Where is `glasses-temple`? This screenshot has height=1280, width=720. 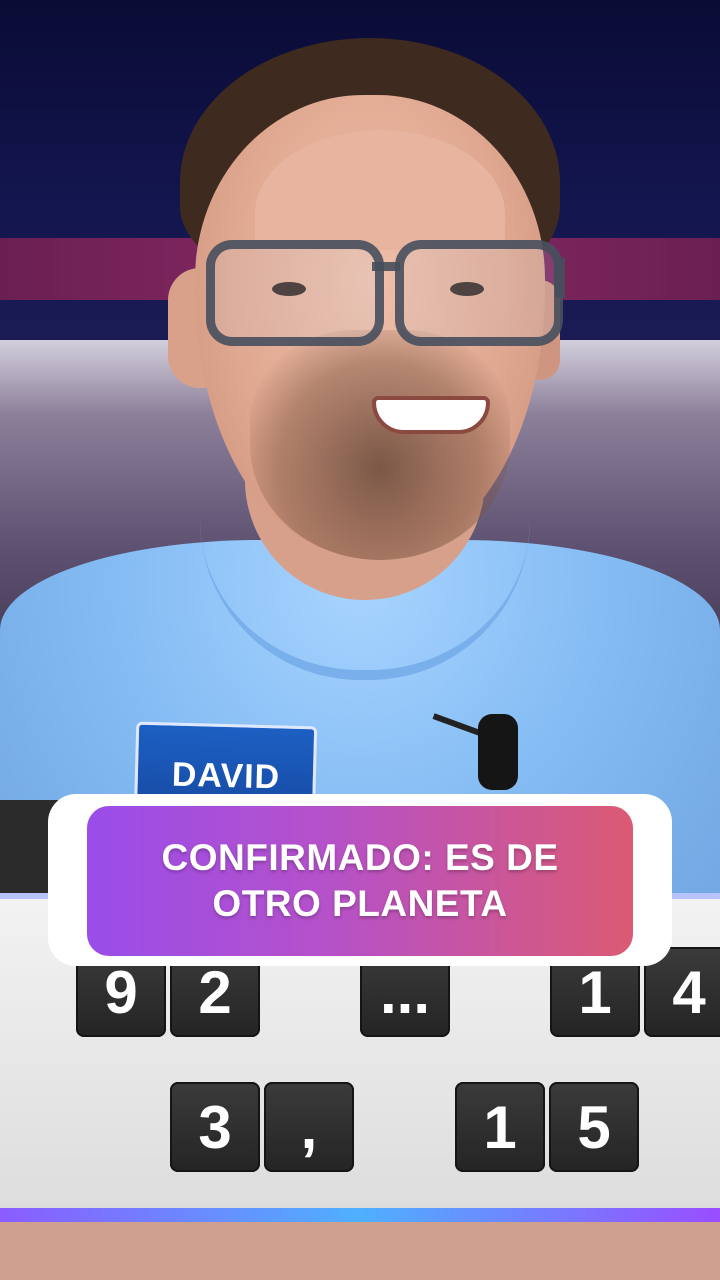 glasses-temple is located at coordinates (560, 278).